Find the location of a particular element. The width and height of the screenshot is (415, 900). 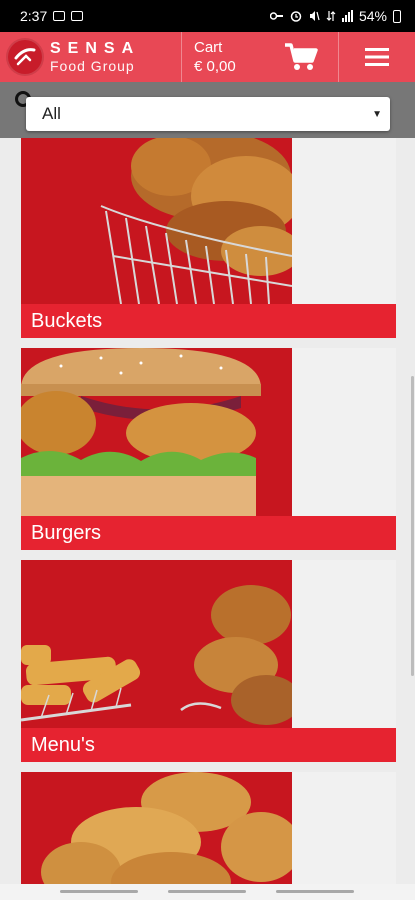

cart-label: Cart is located at coordinates (208, 47).